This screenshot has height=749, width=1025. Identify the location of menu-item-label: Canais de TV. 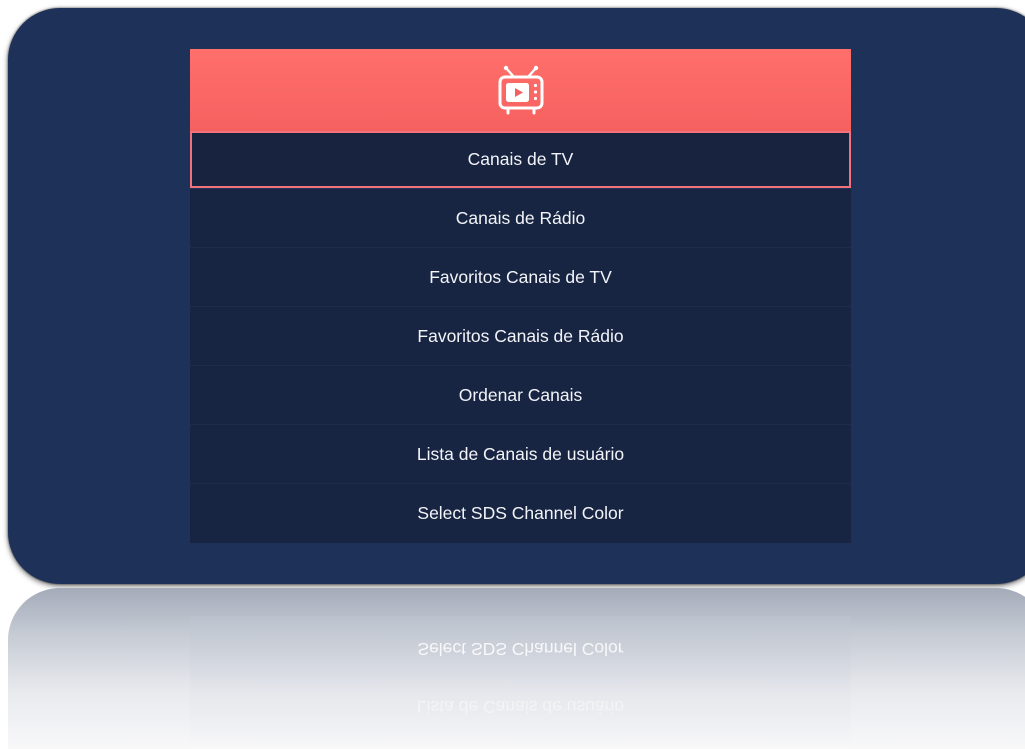
(520, 159).